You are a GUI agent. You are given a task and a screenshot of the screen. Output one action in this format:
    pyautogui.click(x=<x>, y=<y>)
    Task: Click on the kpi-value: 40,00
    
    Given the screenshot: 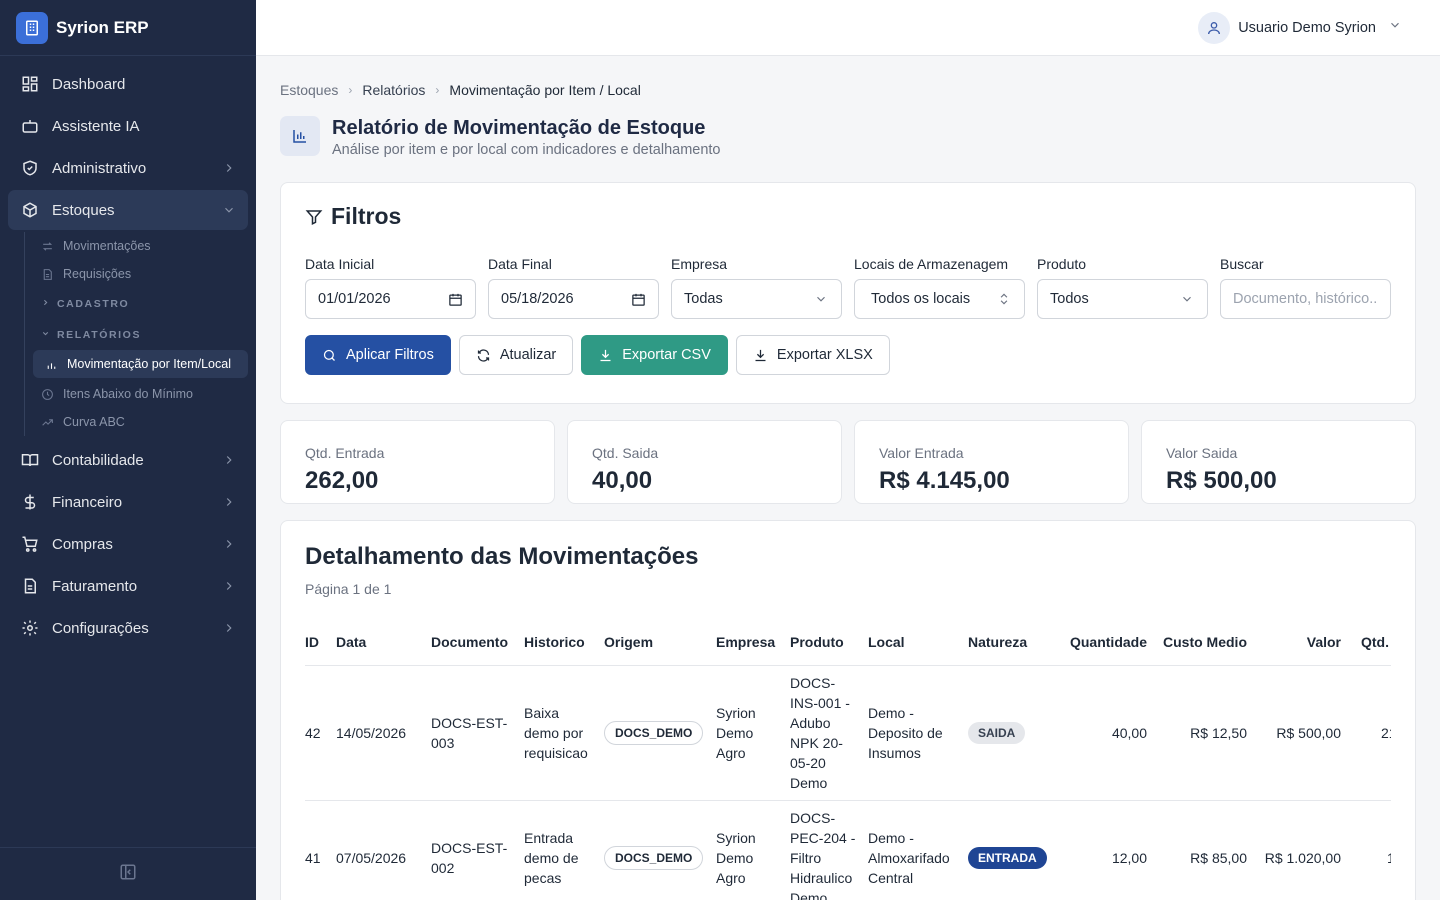 What is the action you would take?
    pyautogui.click(x=622, y=480)
    